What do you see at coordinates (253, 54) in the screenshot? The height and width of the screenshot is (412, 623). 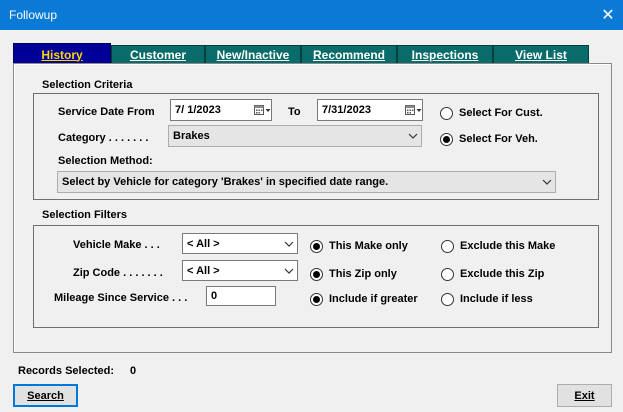 I see `tab-new-inactive: New/Inactive` at bounding box center [253, 54].